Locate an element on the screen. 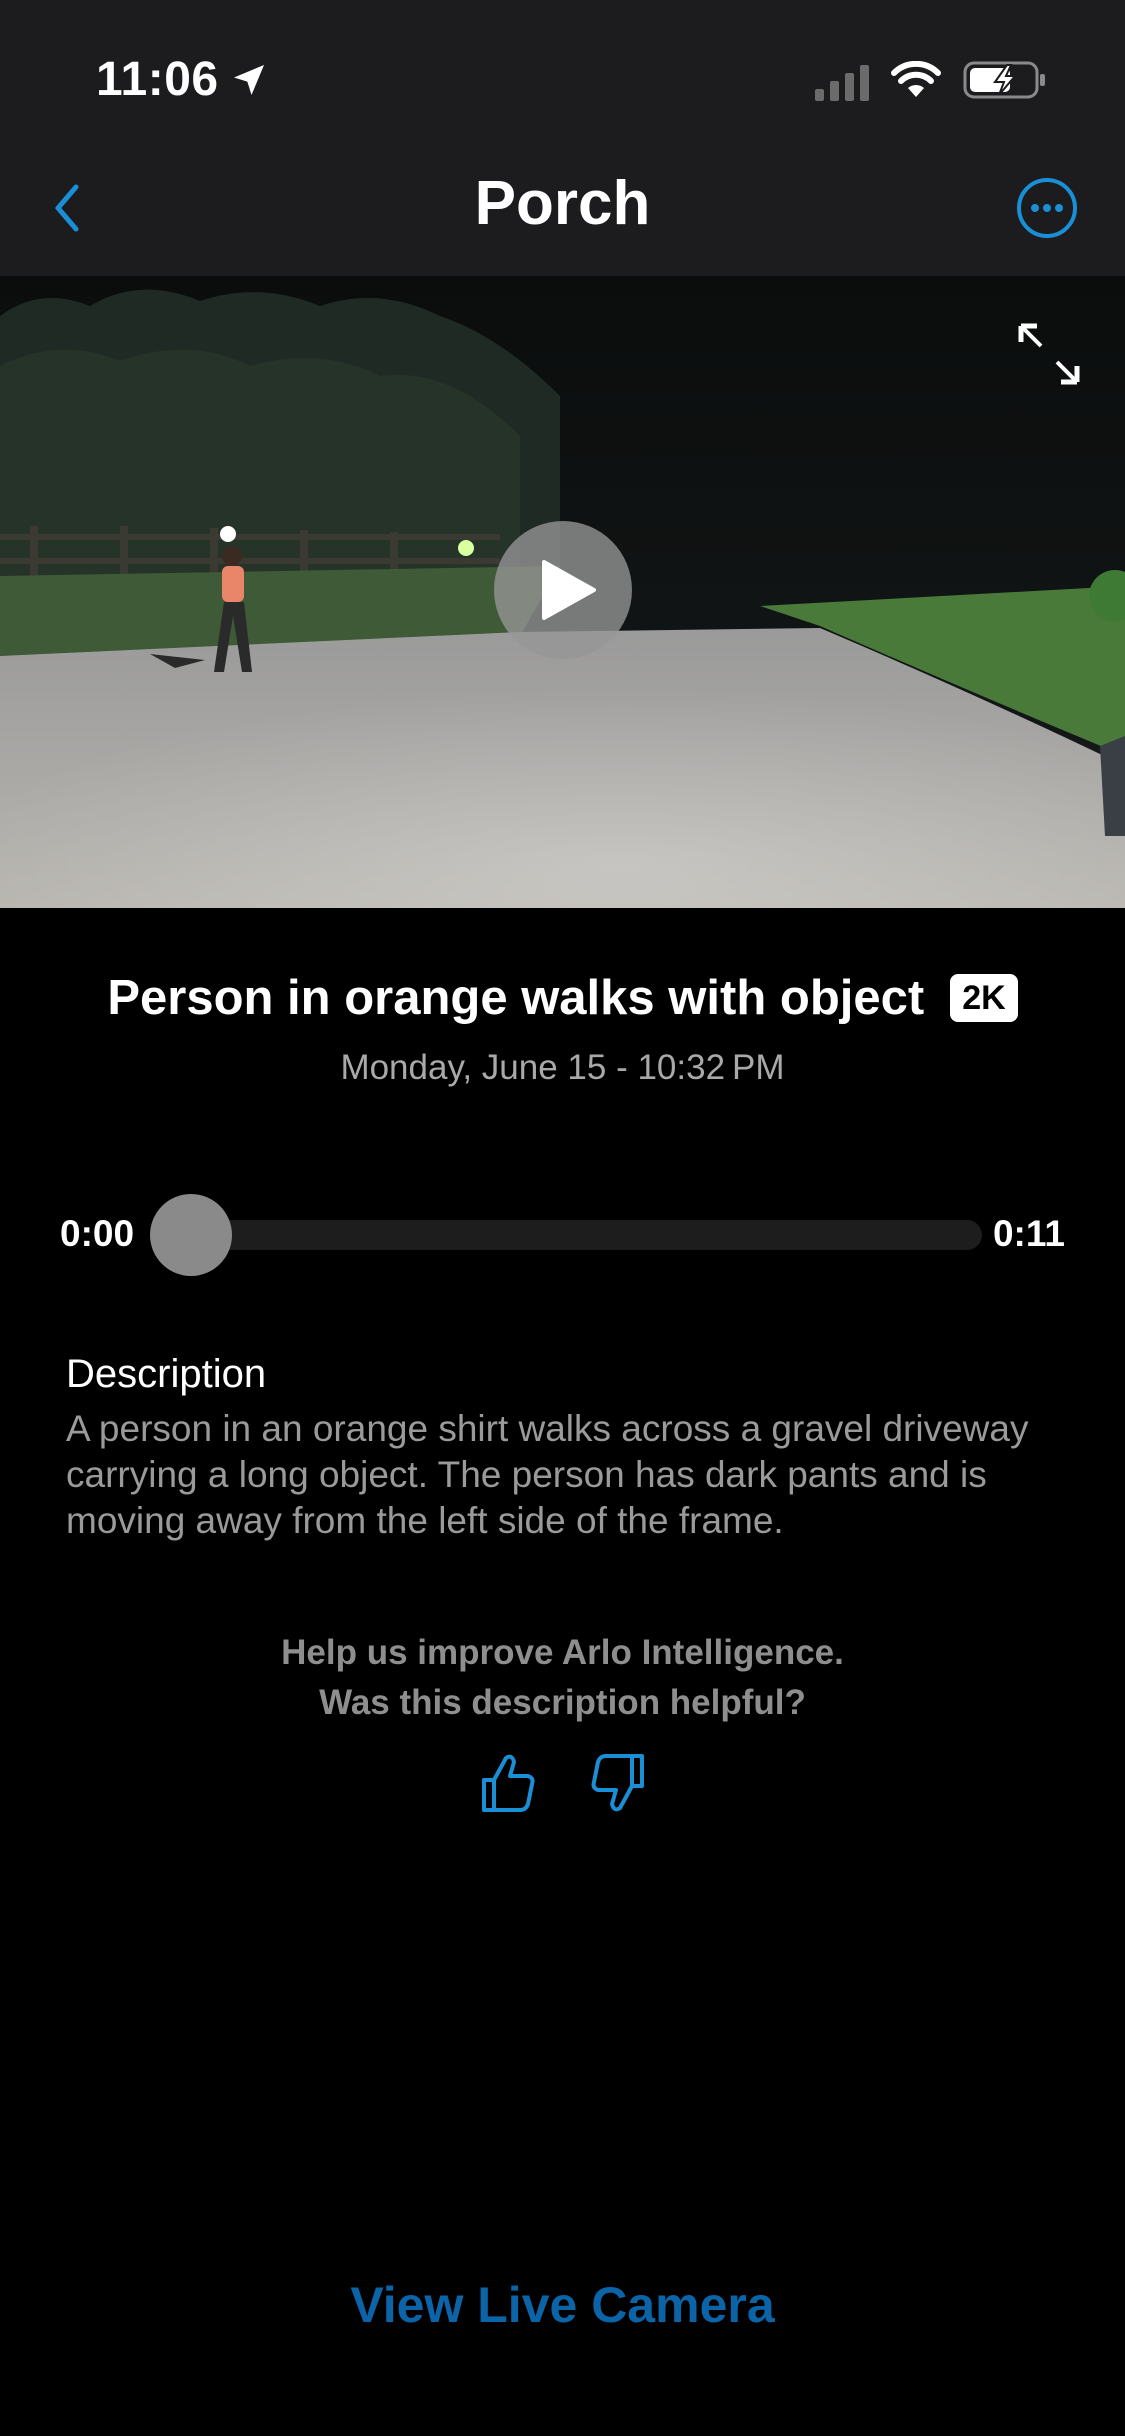 The width and height of the screenshot is (1125, 2436). status-time-text: 11:06 is located at coordinates (157, 79).